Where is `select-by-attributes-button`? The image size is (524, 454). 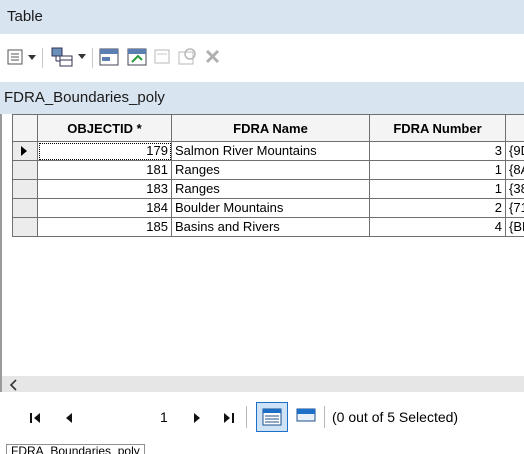 select-by-attributes-button is located at coordinates (110, 57).